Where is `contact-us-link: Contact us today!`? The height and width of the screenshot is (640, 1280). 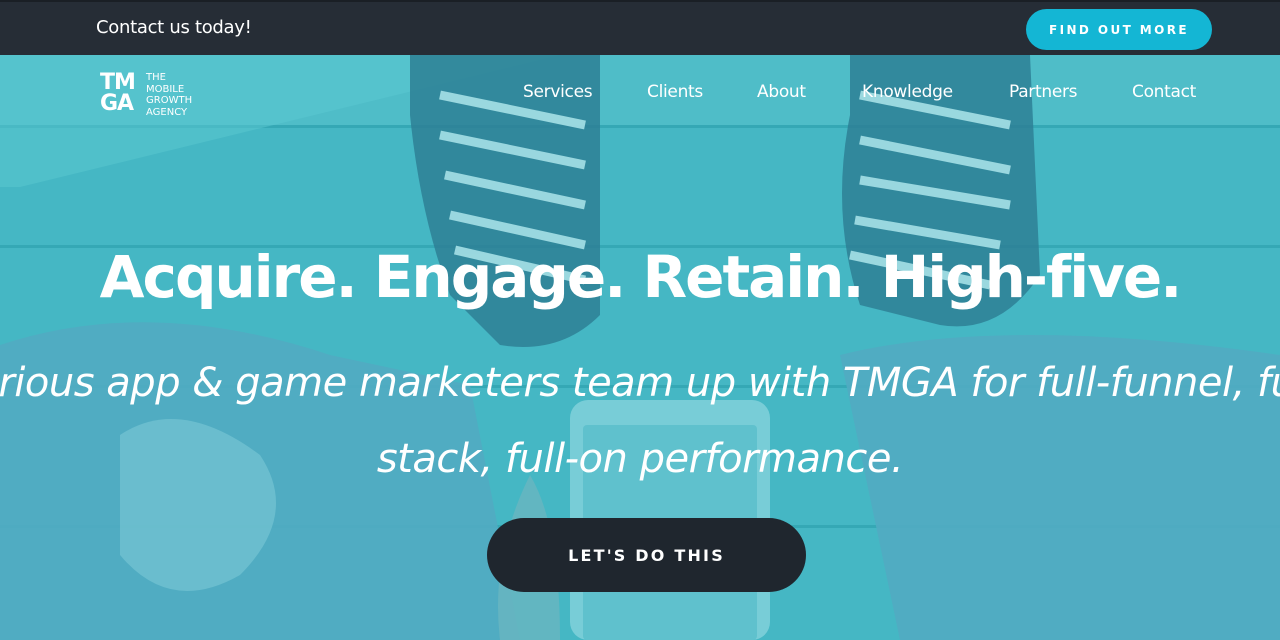 contact-us-link: Contact us today! is located at coordinates (174, 27).